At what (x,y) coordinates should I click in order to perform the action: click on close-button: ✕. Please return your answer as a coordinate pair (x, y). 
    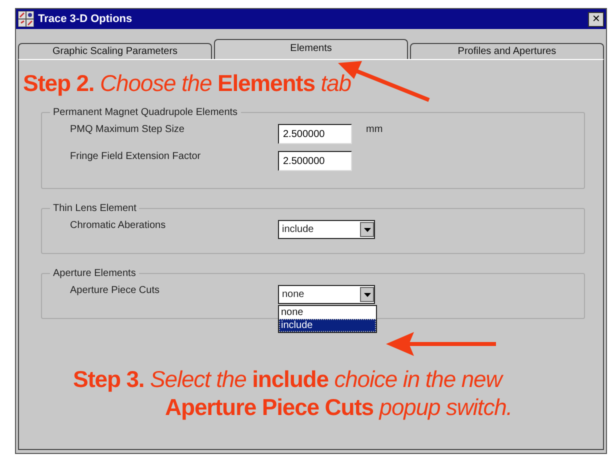
    Looking at the image, I should click on (596, 19).